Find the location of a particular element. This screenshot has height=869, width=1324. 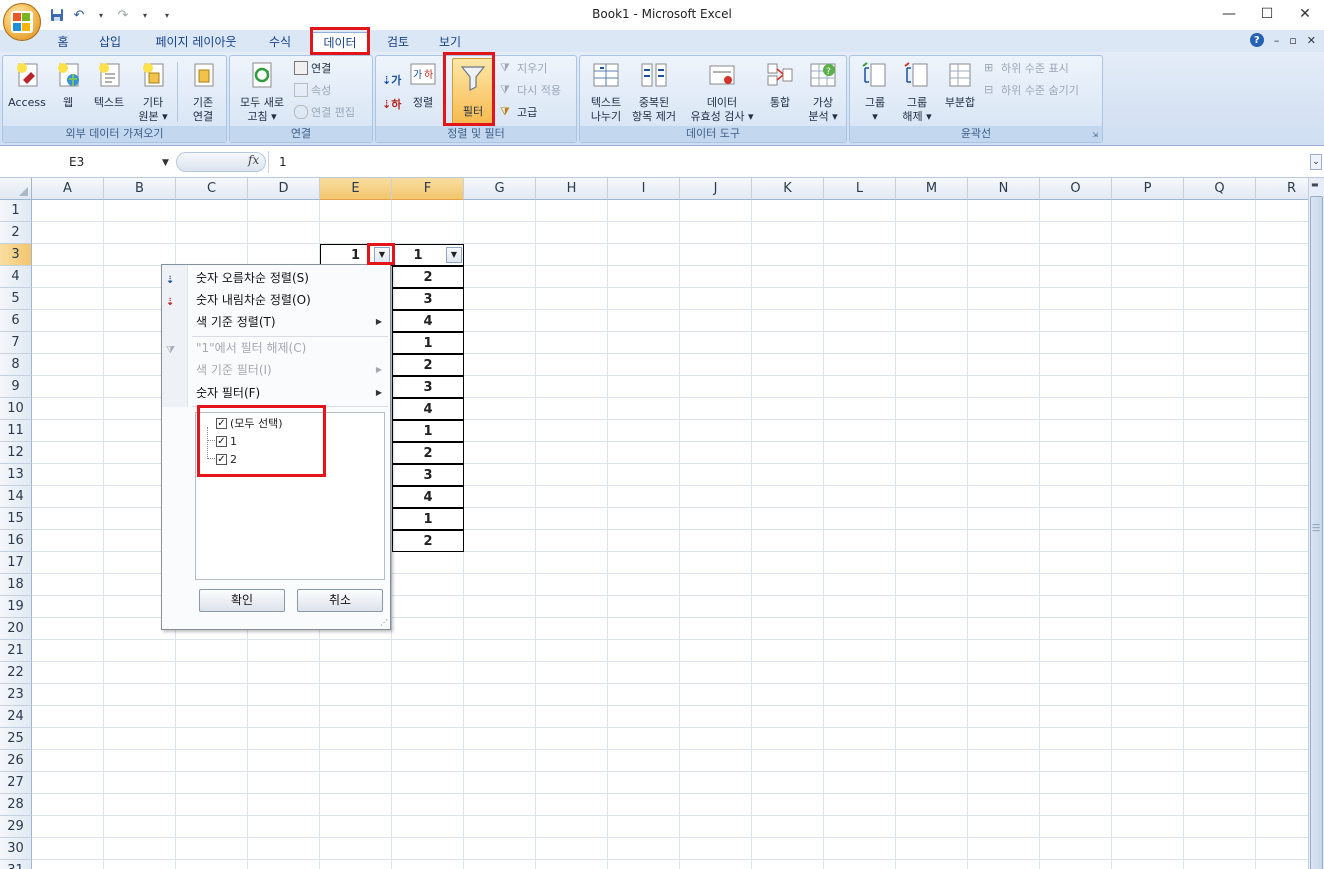

text-button: 텍스트 is located at coordinates (109, 85).